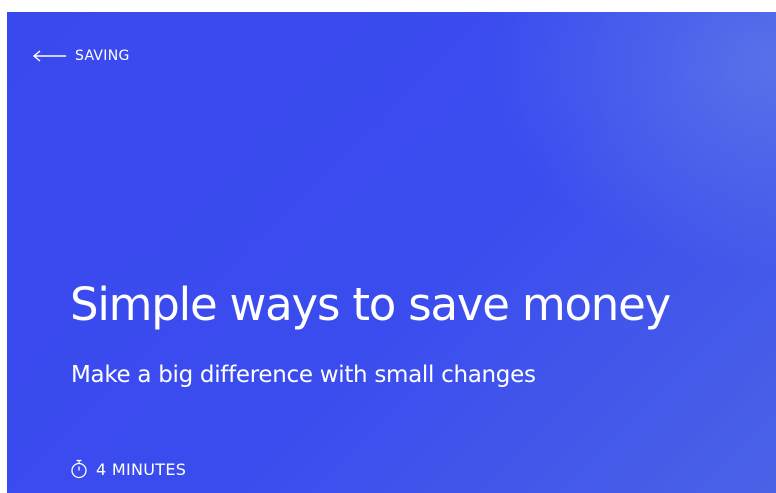 The width and height of the screenshot is (776, 493). What do you see at coordinates (79, 469) in the screenshot?
I see `stopwatch-icon` at bounding box center [79, 469].